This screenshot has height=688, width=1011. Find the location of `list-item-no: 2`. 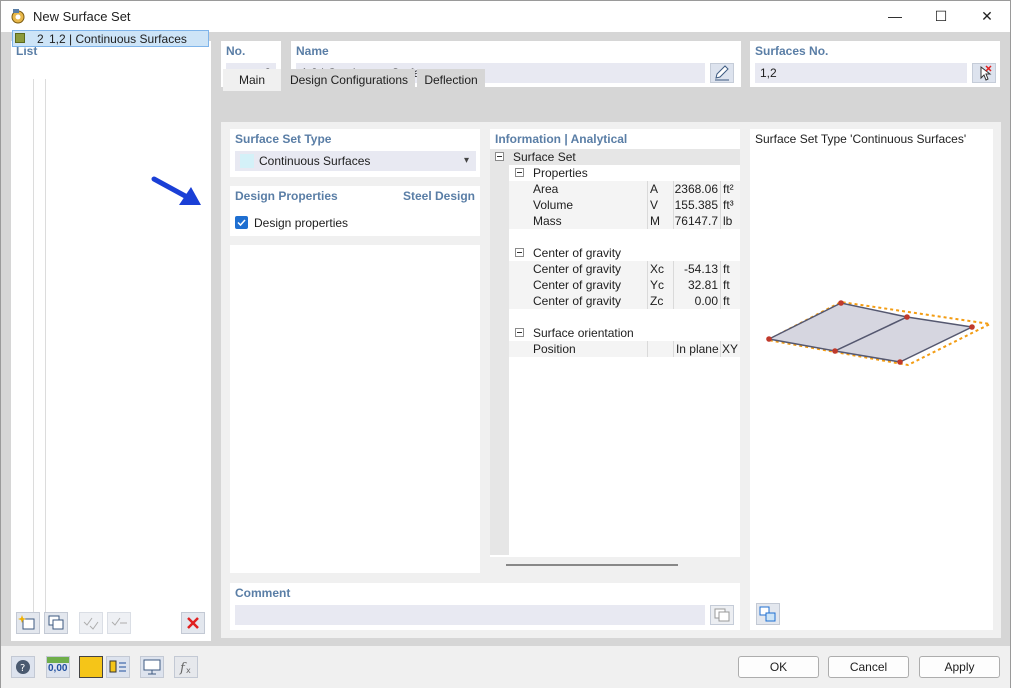

list-item-no: 2 is located at coordinates (40, 39).